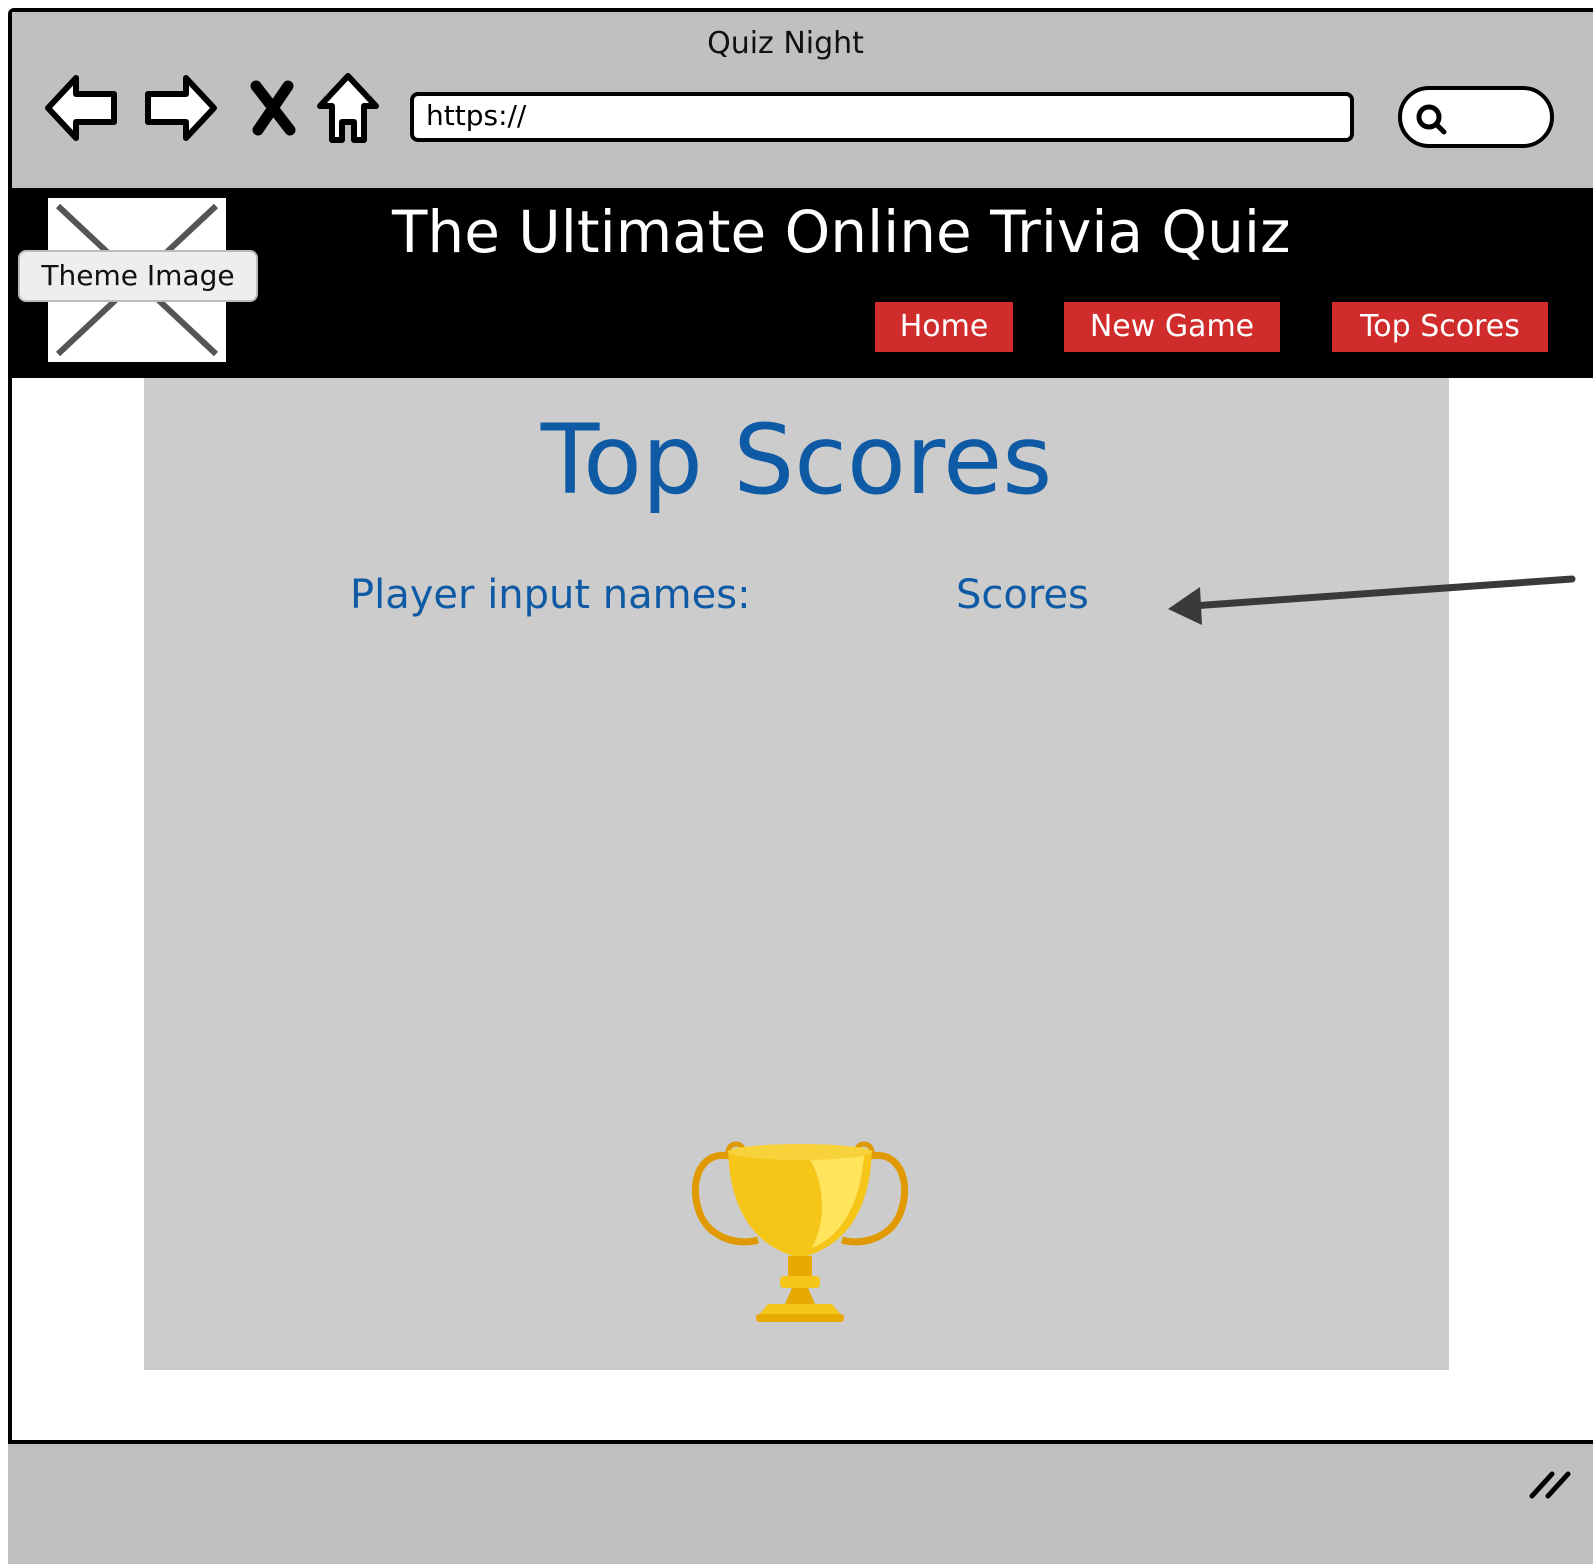 The image size is (1593, 1564). Describe the element at coordinates (882, 117) in the screenshot. I see `url-input: https://` at that location.